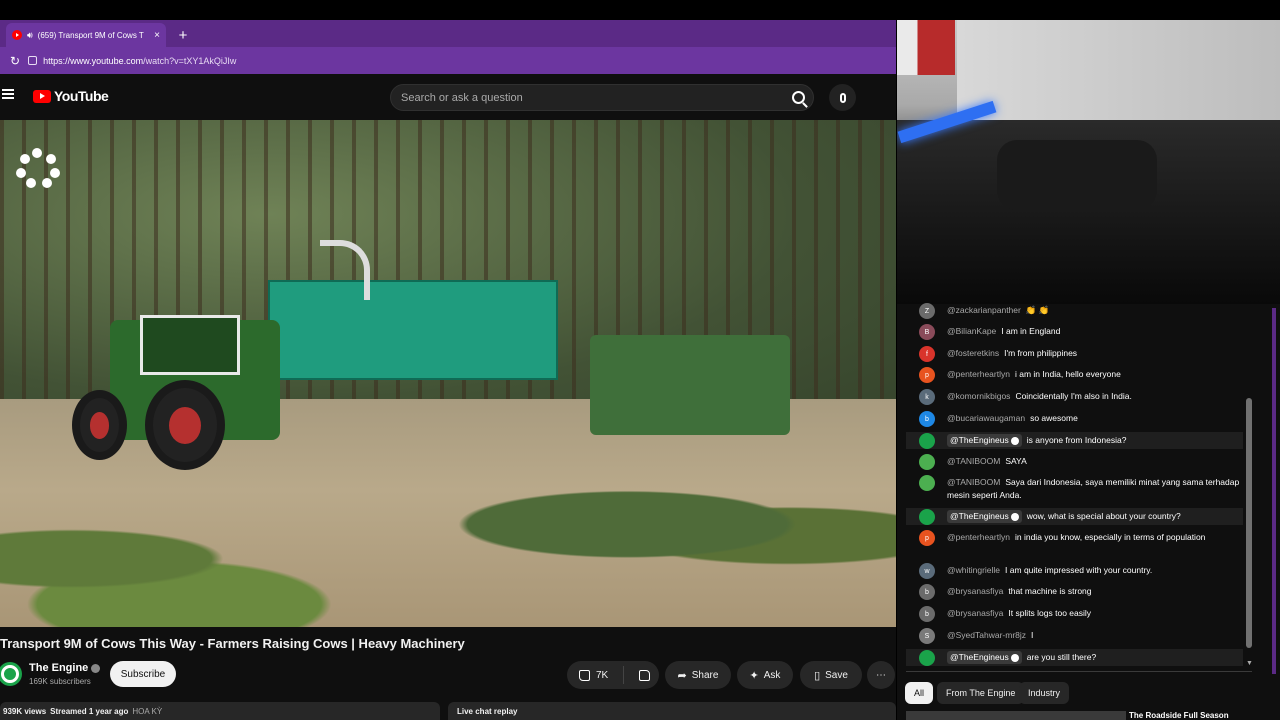 This screenshot has width=1280, height=720. Describe the element at coordinates (1084, 462) in the screenshot. I see `chat-message: @TANIBOOM SAYA` at that location.